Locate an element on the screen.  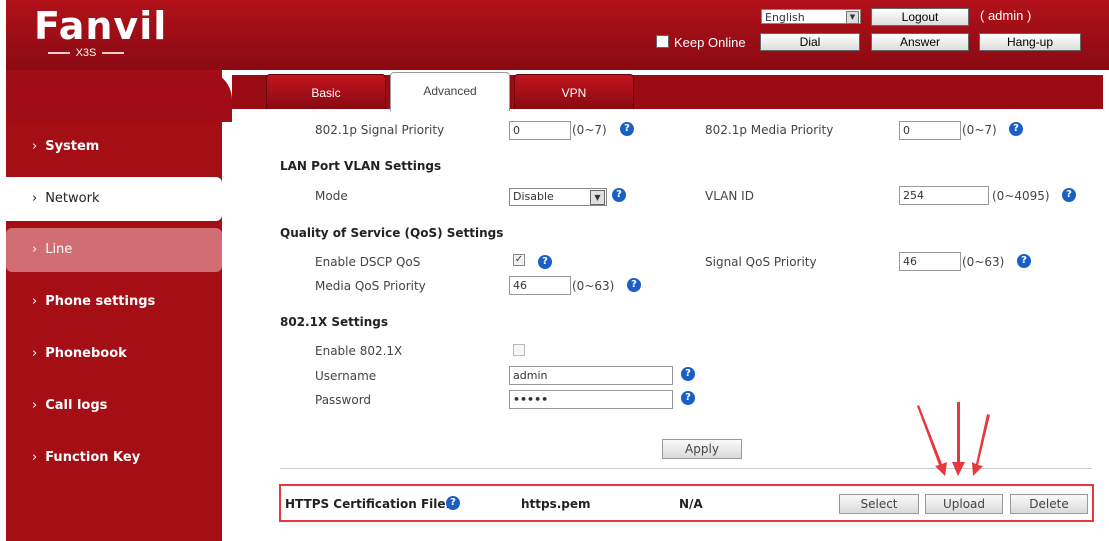
enable-8021x-checkbox is located at coordinates (519, 350).